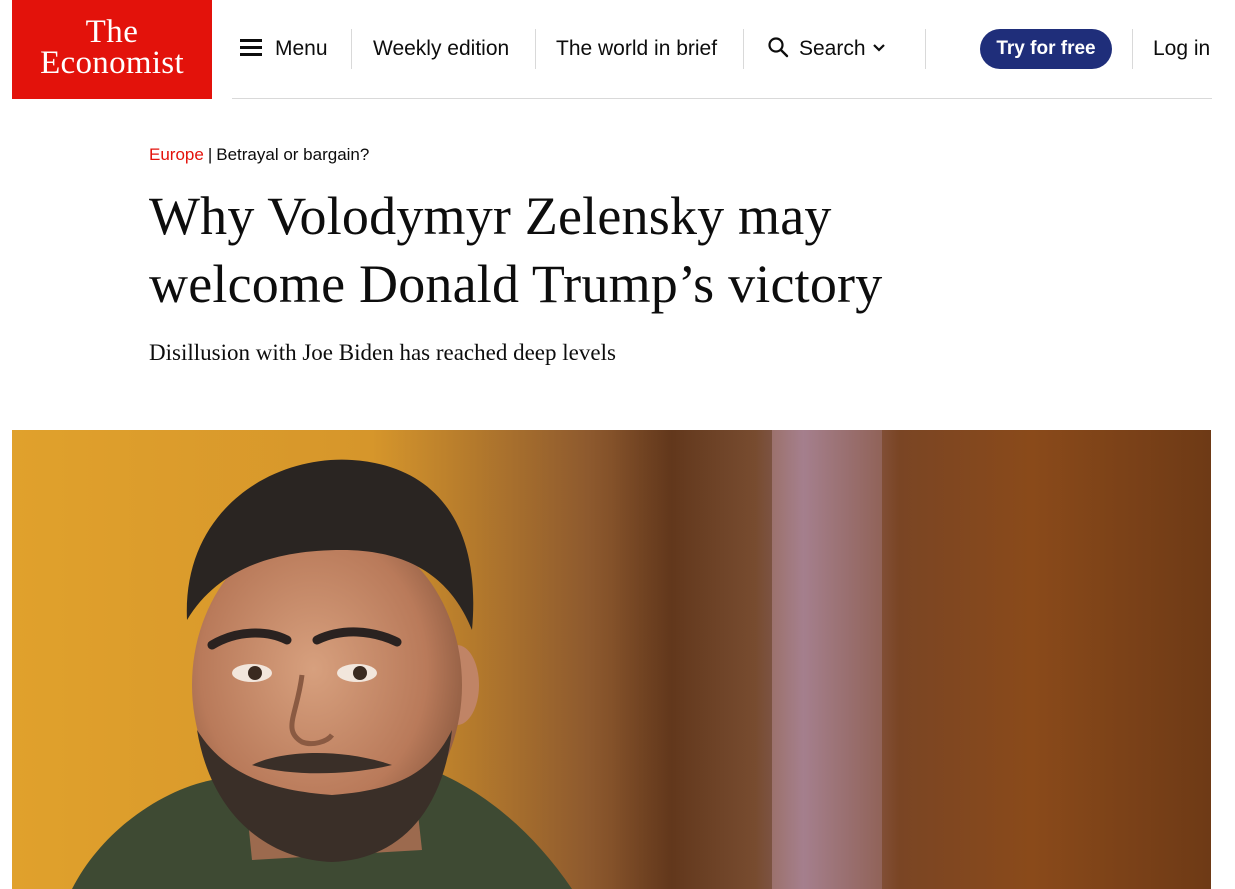 The image size is (1235, 889). Describe the element at coordinates (832, 48) in the screenshot. I see `search-label: Search` at that location.